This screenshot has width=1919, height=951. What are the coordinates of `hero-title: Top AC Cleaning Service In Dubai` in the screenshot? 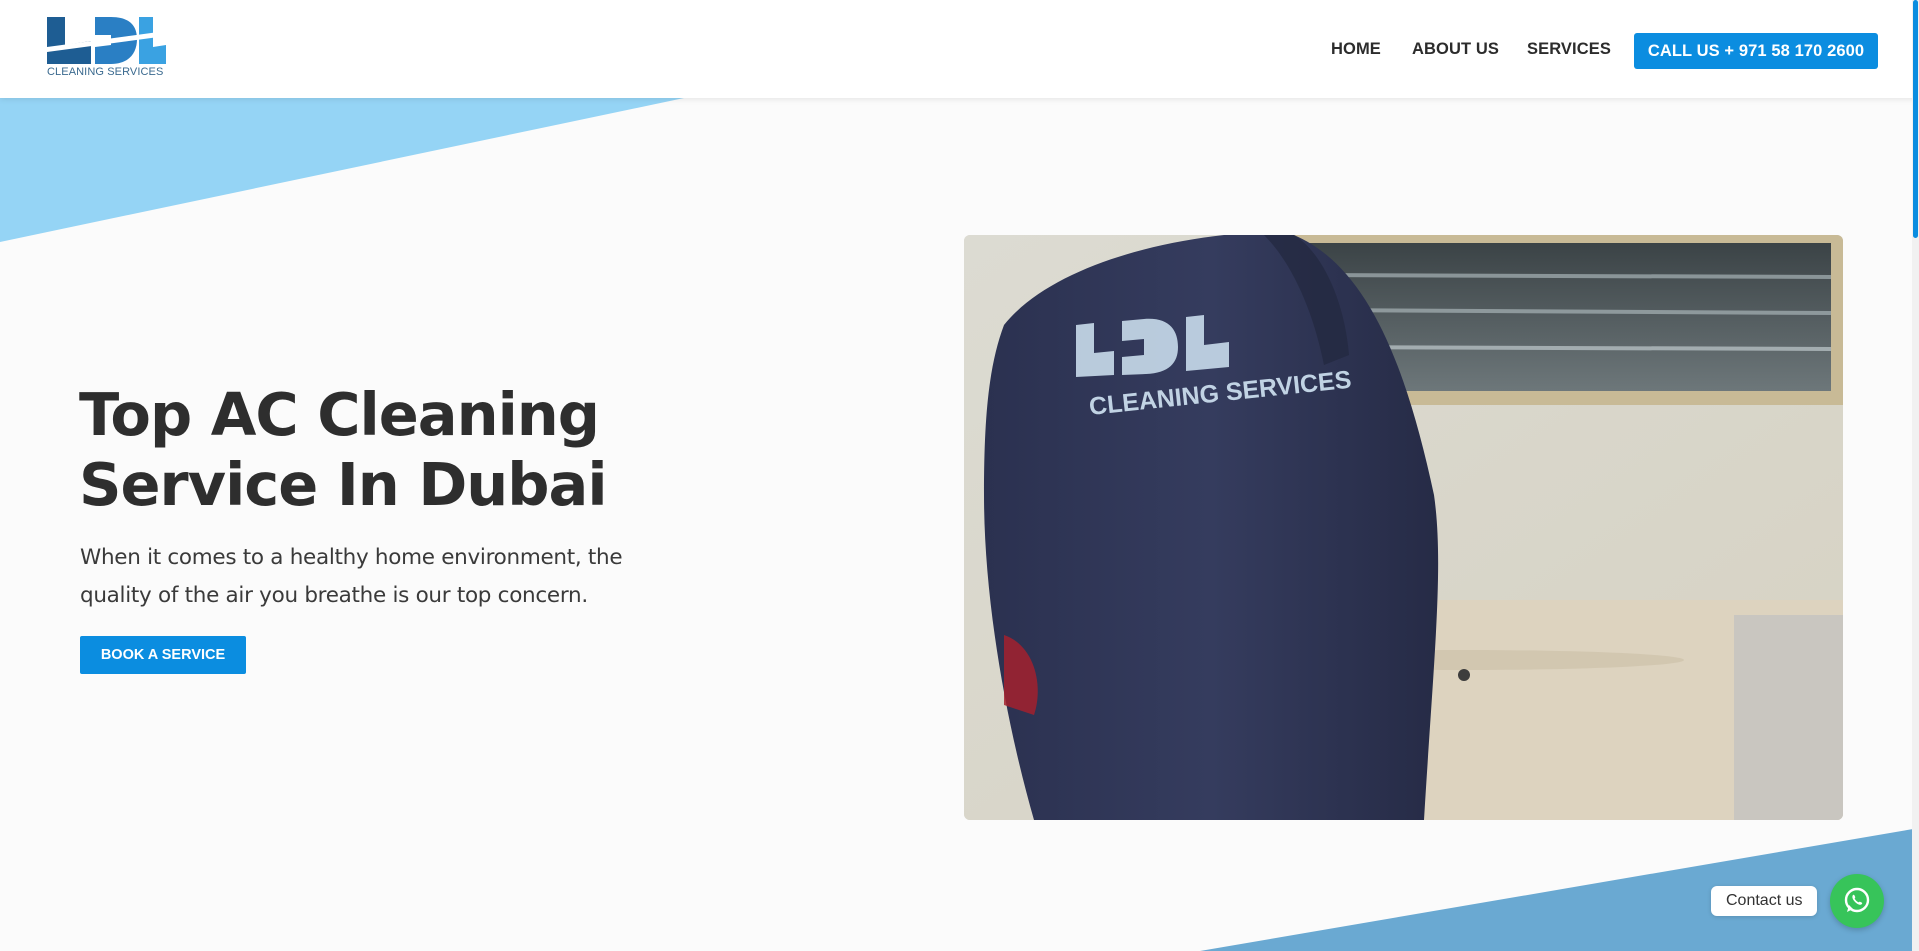 It's located at (399, 450).